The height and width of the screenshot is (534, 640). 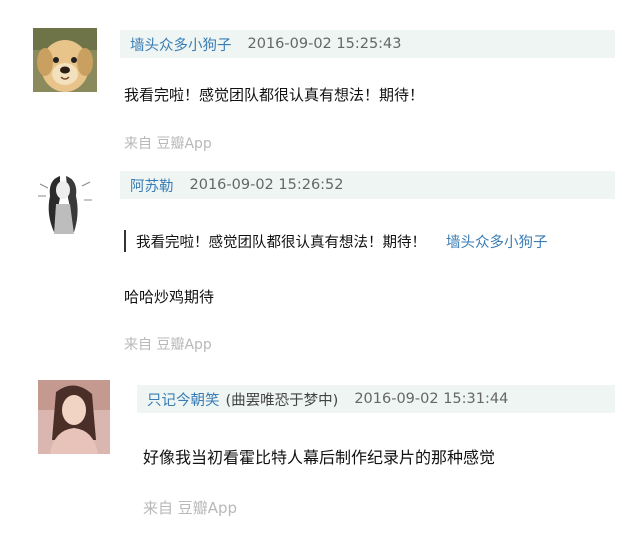 What do you see at coordinates (367, 185) in the screenshot?
I see `comment-header: 阿苏勒 2016-09-02 15:26:52` at bounding box center [367, 185].